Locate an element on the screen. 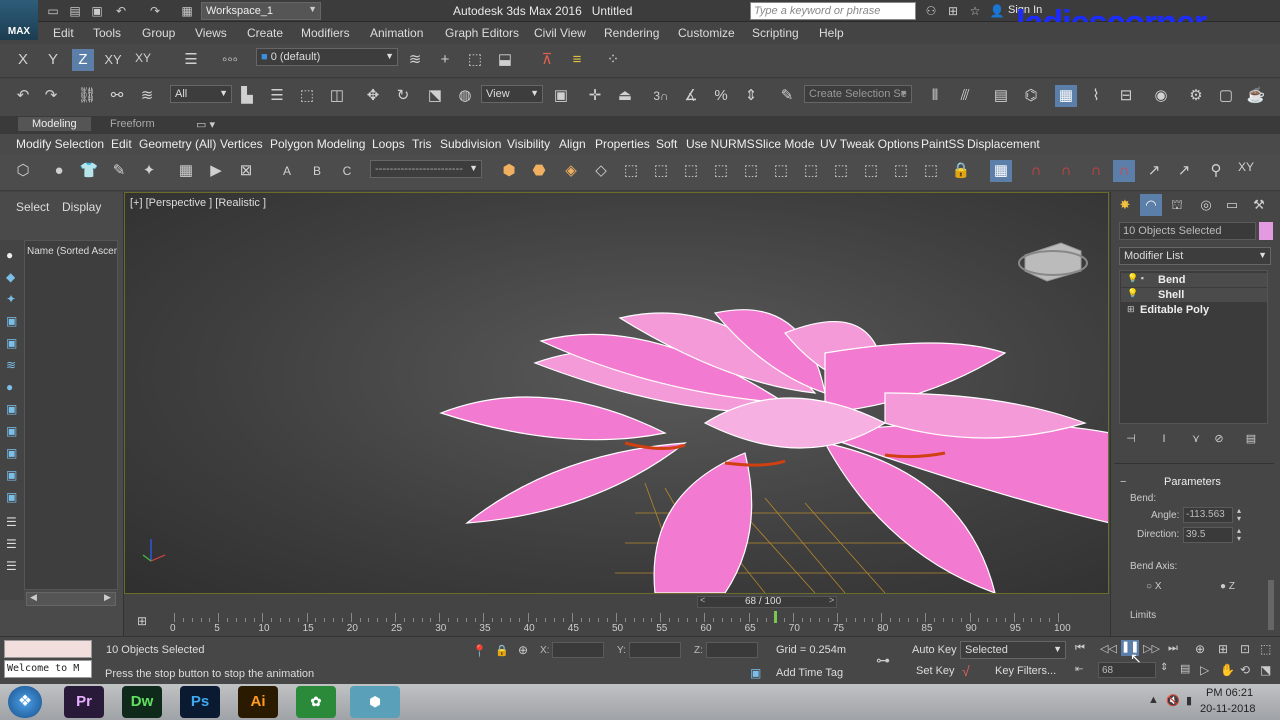 The height and width of the screenshot is (720, 1280). go-to-end-icon: ⏭ is located at coordinates (1173, 648).